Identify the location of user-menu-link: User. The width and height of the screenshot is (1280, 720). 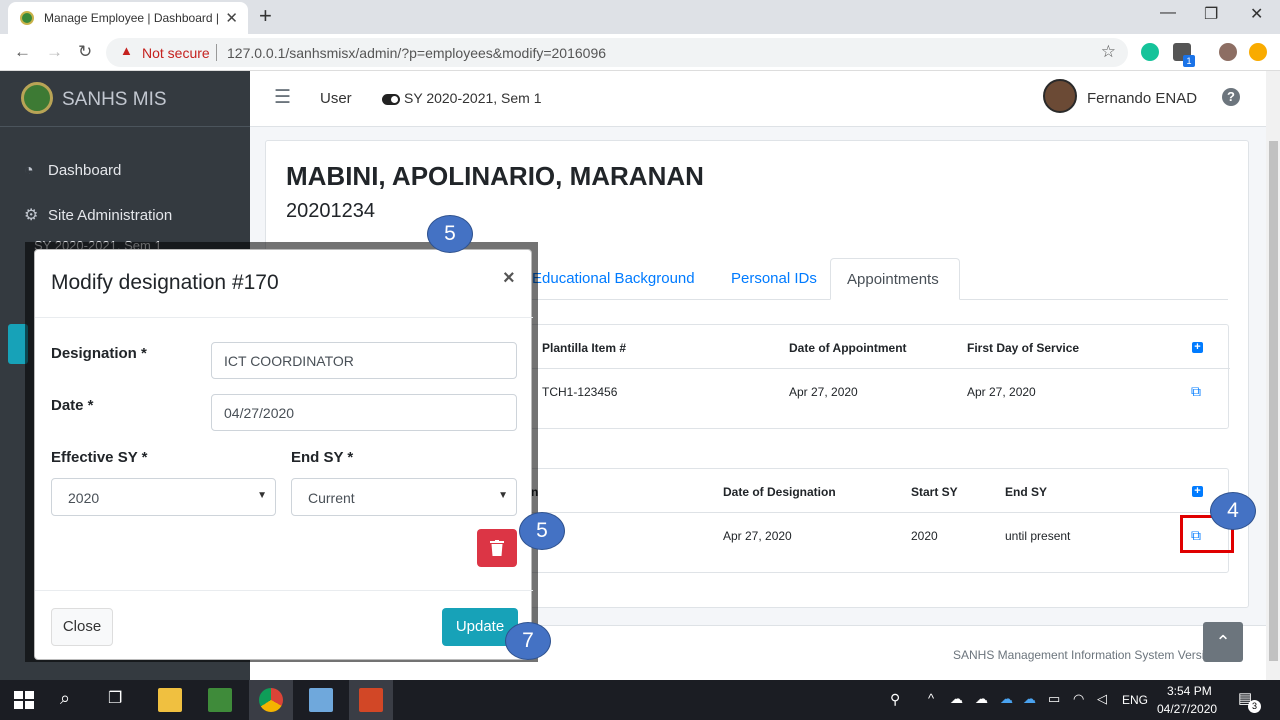
(336, 98).